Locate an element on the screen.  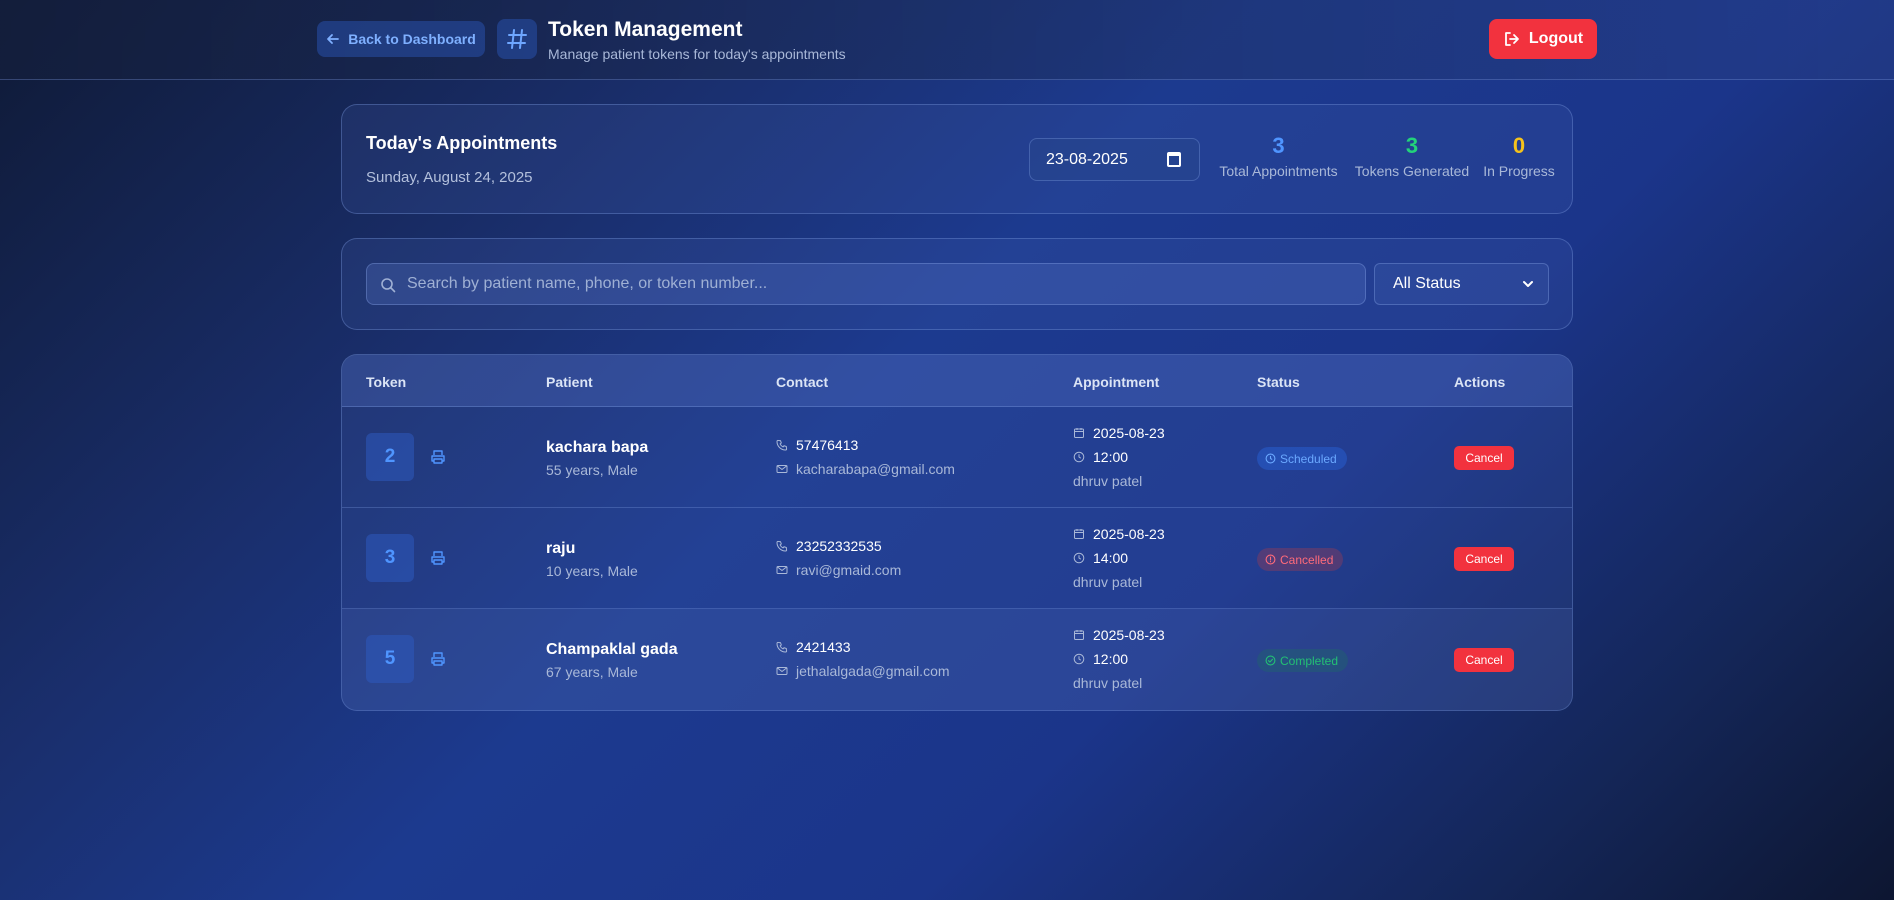
status-badge: Cancelled is located at coordinates (1300, 559).